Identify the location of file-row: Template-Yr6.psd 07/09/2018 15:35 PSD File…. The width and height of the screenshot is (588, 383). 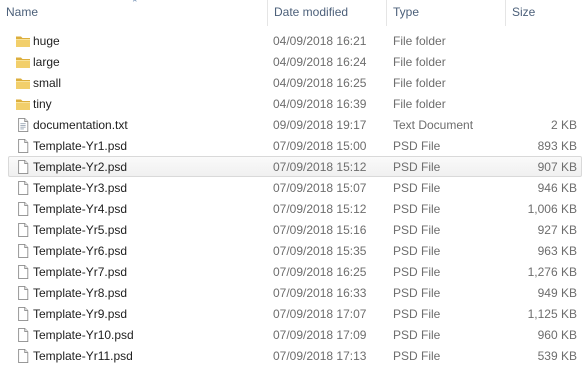
(295, 250).